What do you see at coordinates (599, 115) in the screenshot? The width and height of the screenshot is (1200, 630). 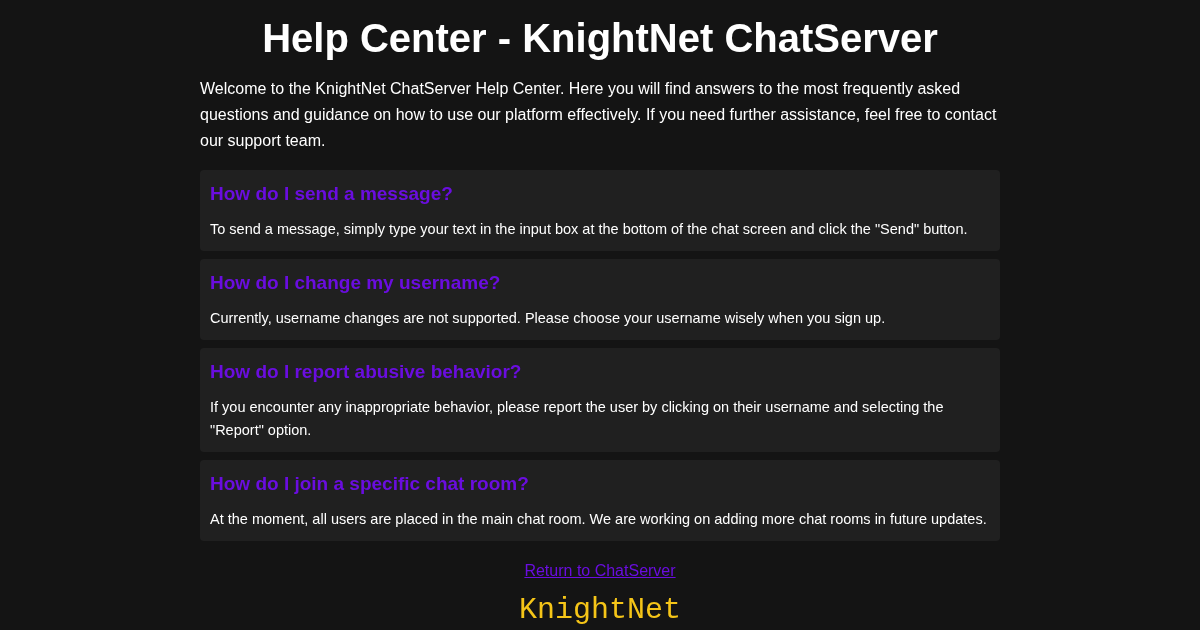 I see `intro-paragraph: Welcome to the KnightNet ChatServer Help Center. Here you will find answers to the most frequently asked questions and guidance on how to use our platform effectively. If you need further assistance, feel free to contact our support team.` at bounding box center [599, 115].